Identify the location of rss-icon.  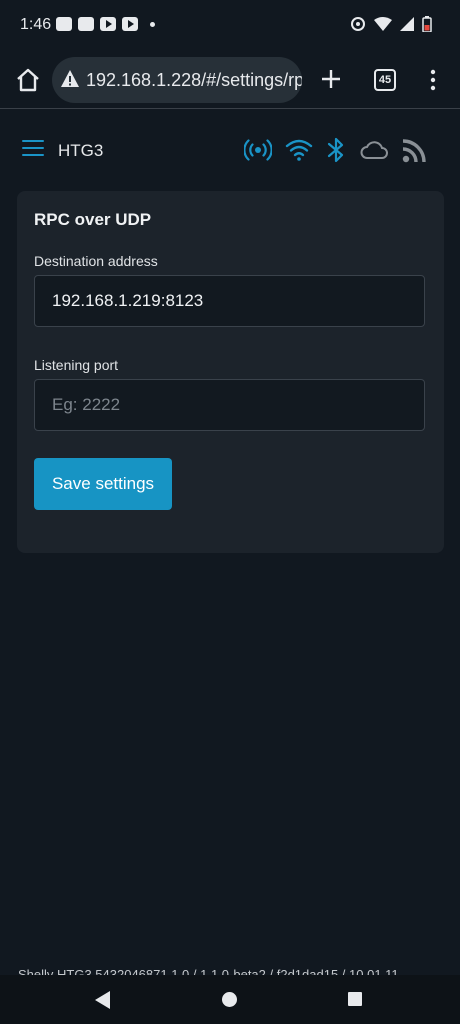
(415, 150).